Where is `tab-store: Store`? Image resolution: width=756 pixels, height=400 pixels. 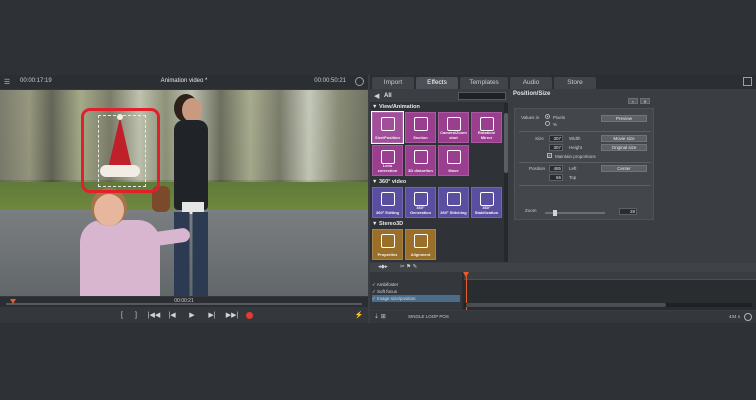 tab-store: Store is located at coordinates (575, 83).